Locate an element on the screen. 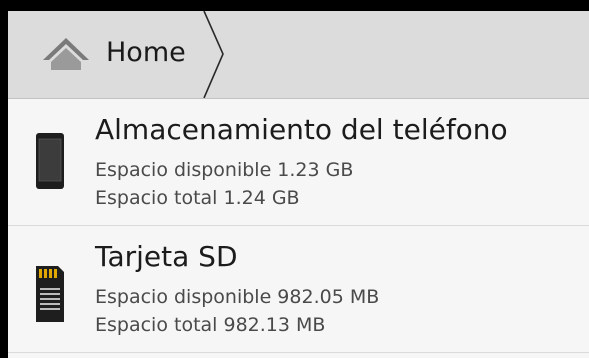 The width and height of the screenshot is (589, 358). storage-item-title: Tarjeta SD is located at coordinates (166, 256).